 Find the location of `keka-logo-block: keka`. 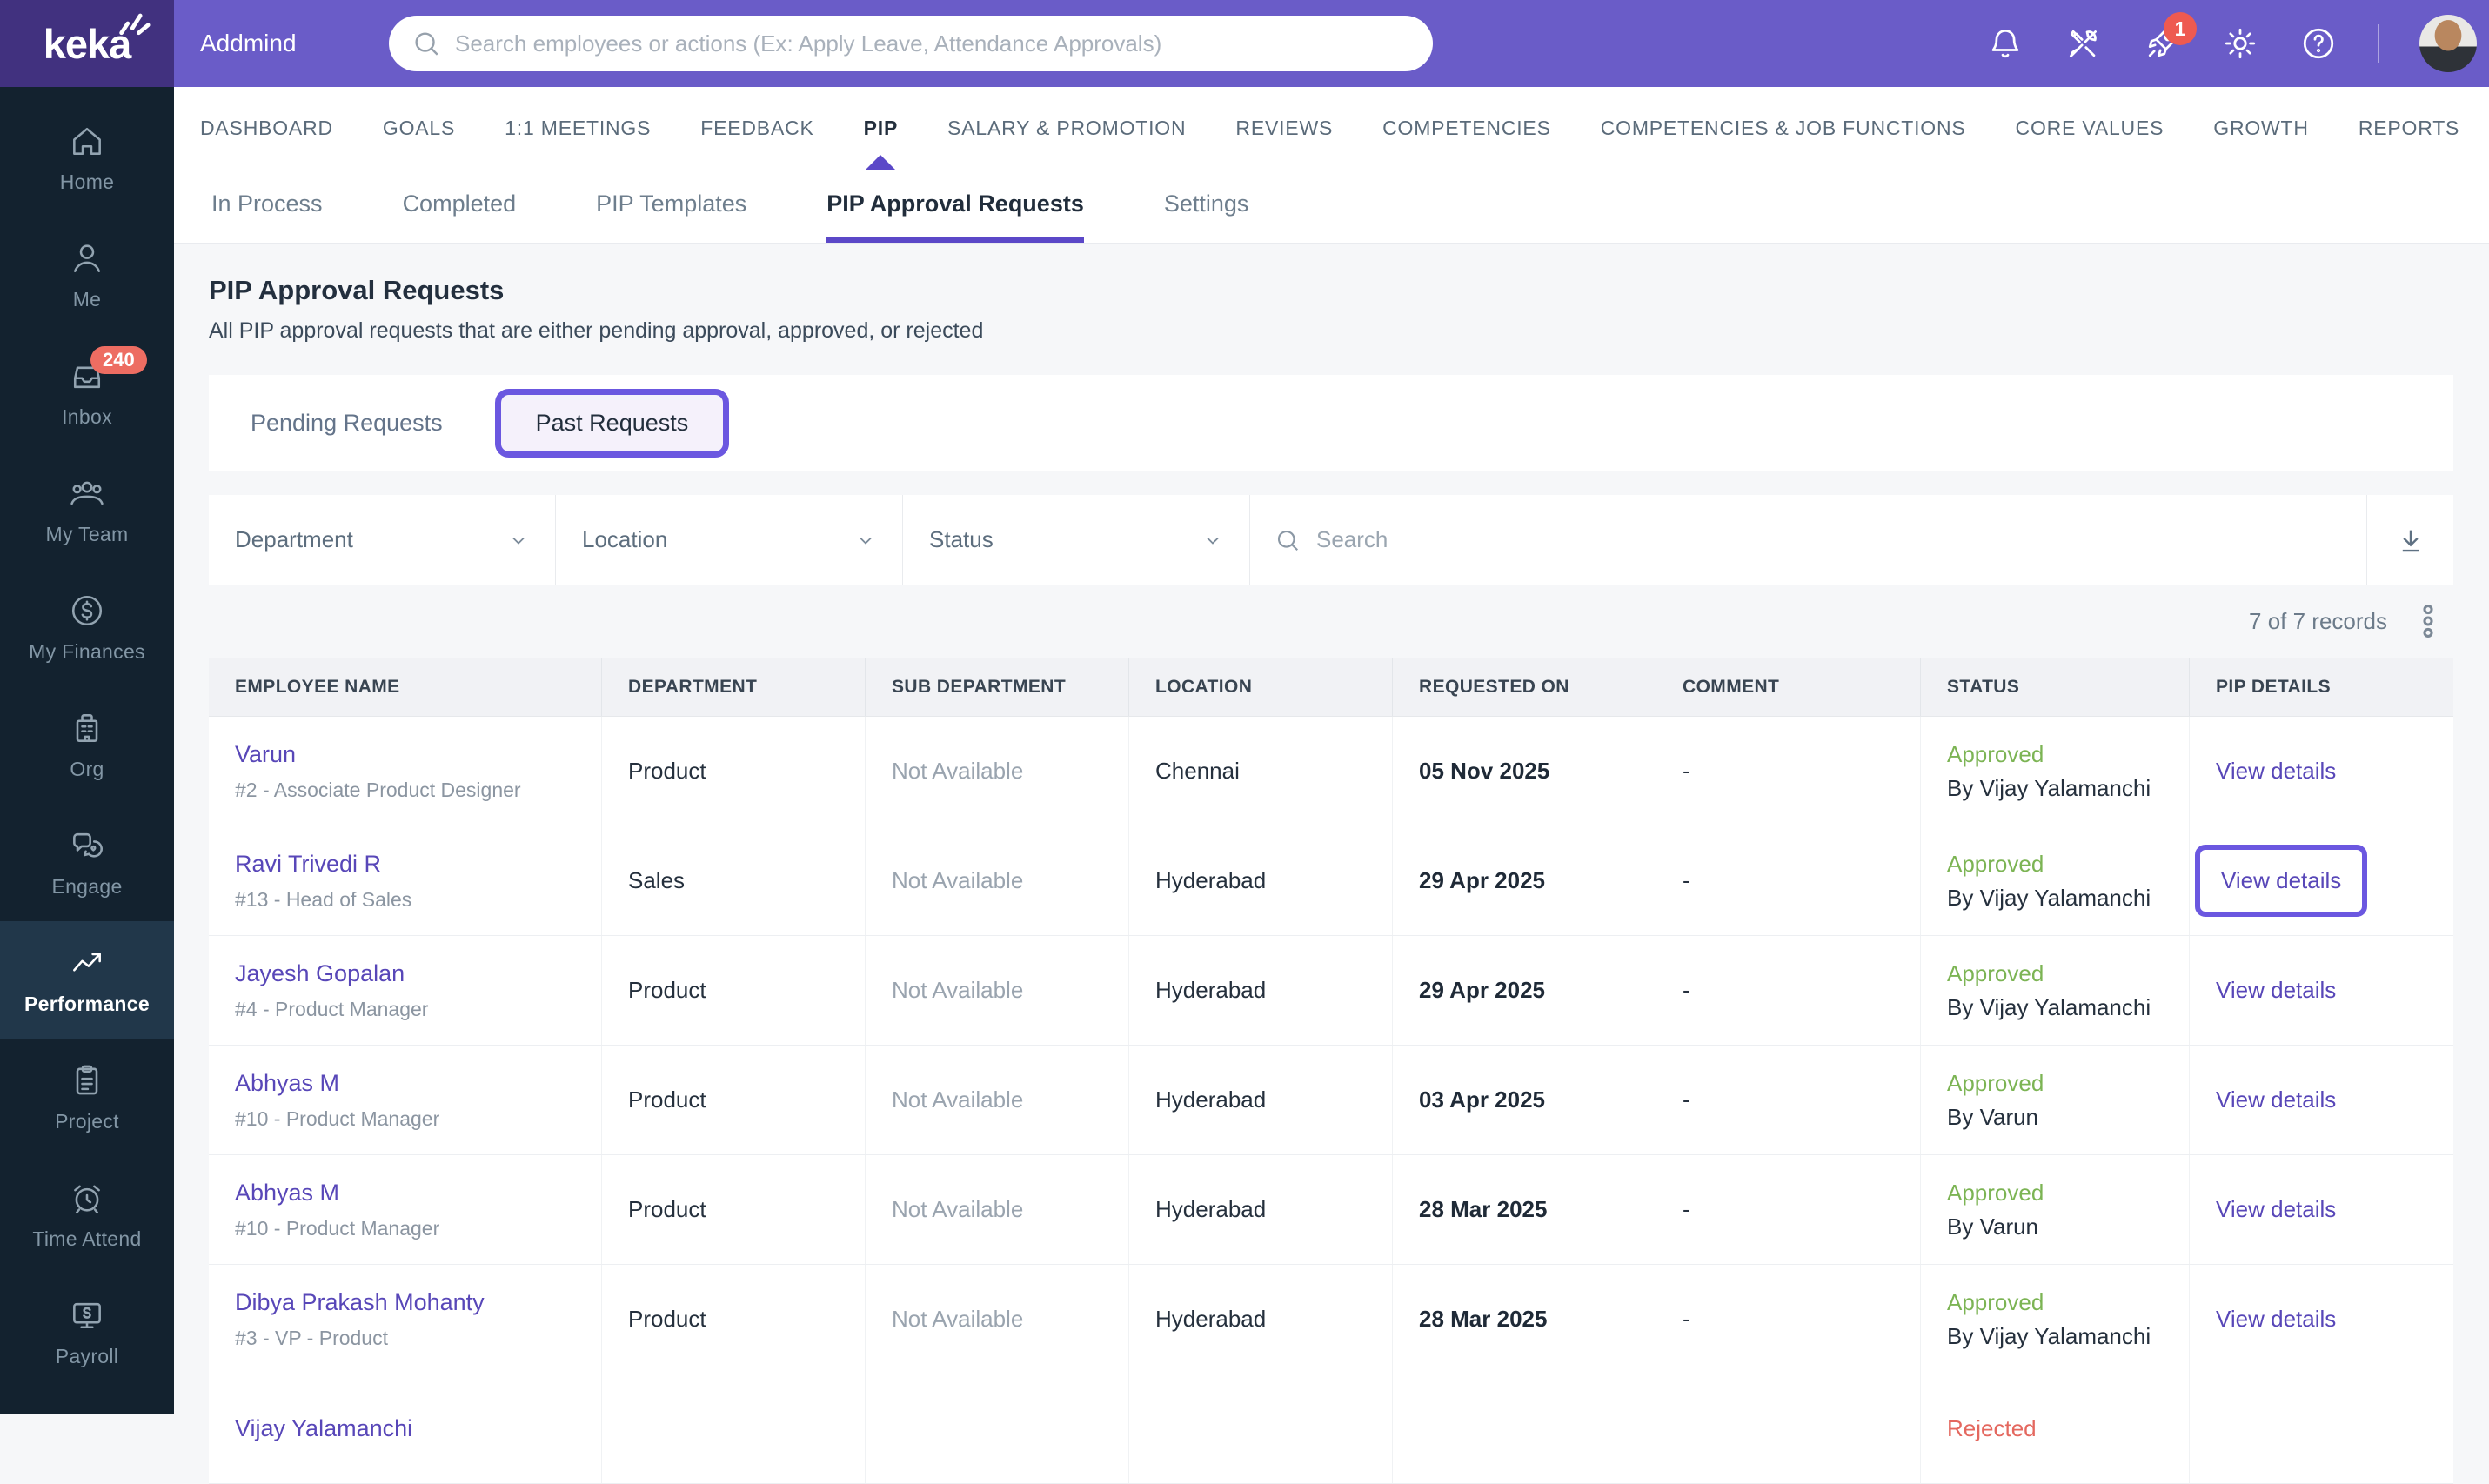

keka-logo-block: keka is located at coordinates (87, 43).